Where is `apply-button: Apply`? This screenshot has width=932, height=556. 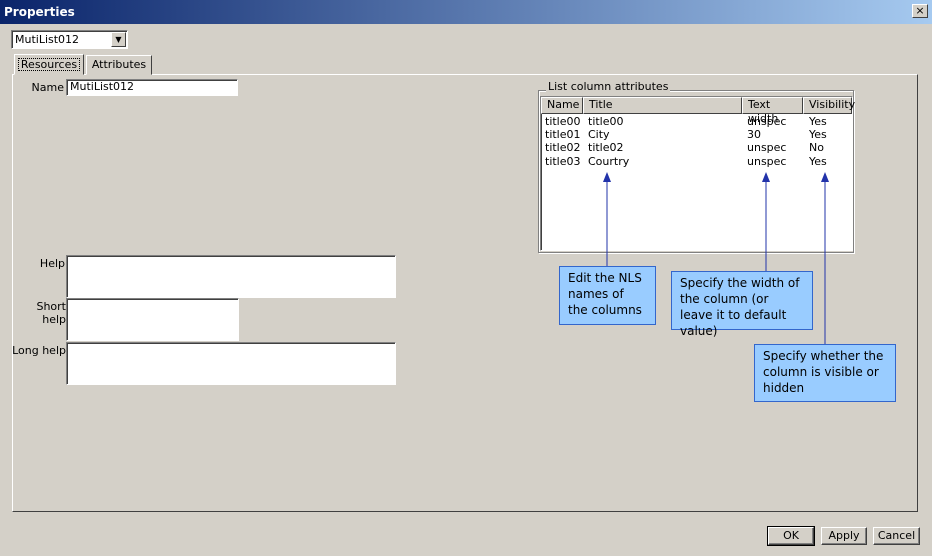 apply-button: Apply is located at coordinates (844, 536).